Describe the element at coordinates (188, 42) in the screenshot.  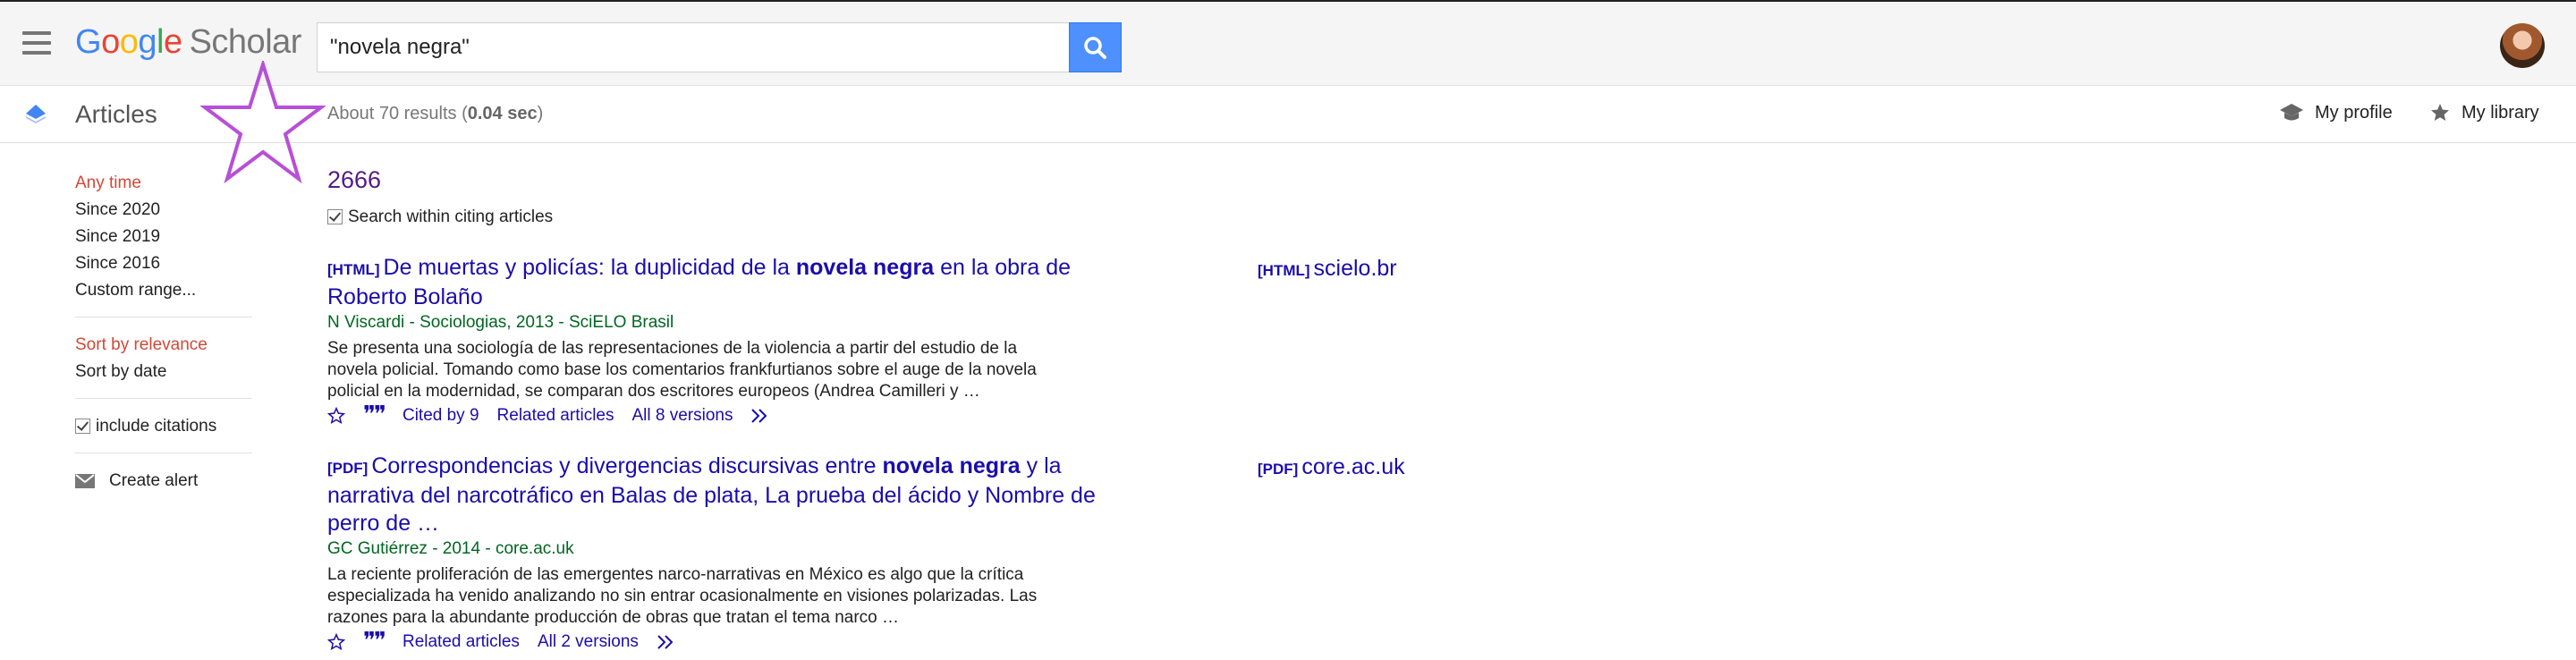
I see `google-scholar-logo: Google Scholar` at that location.